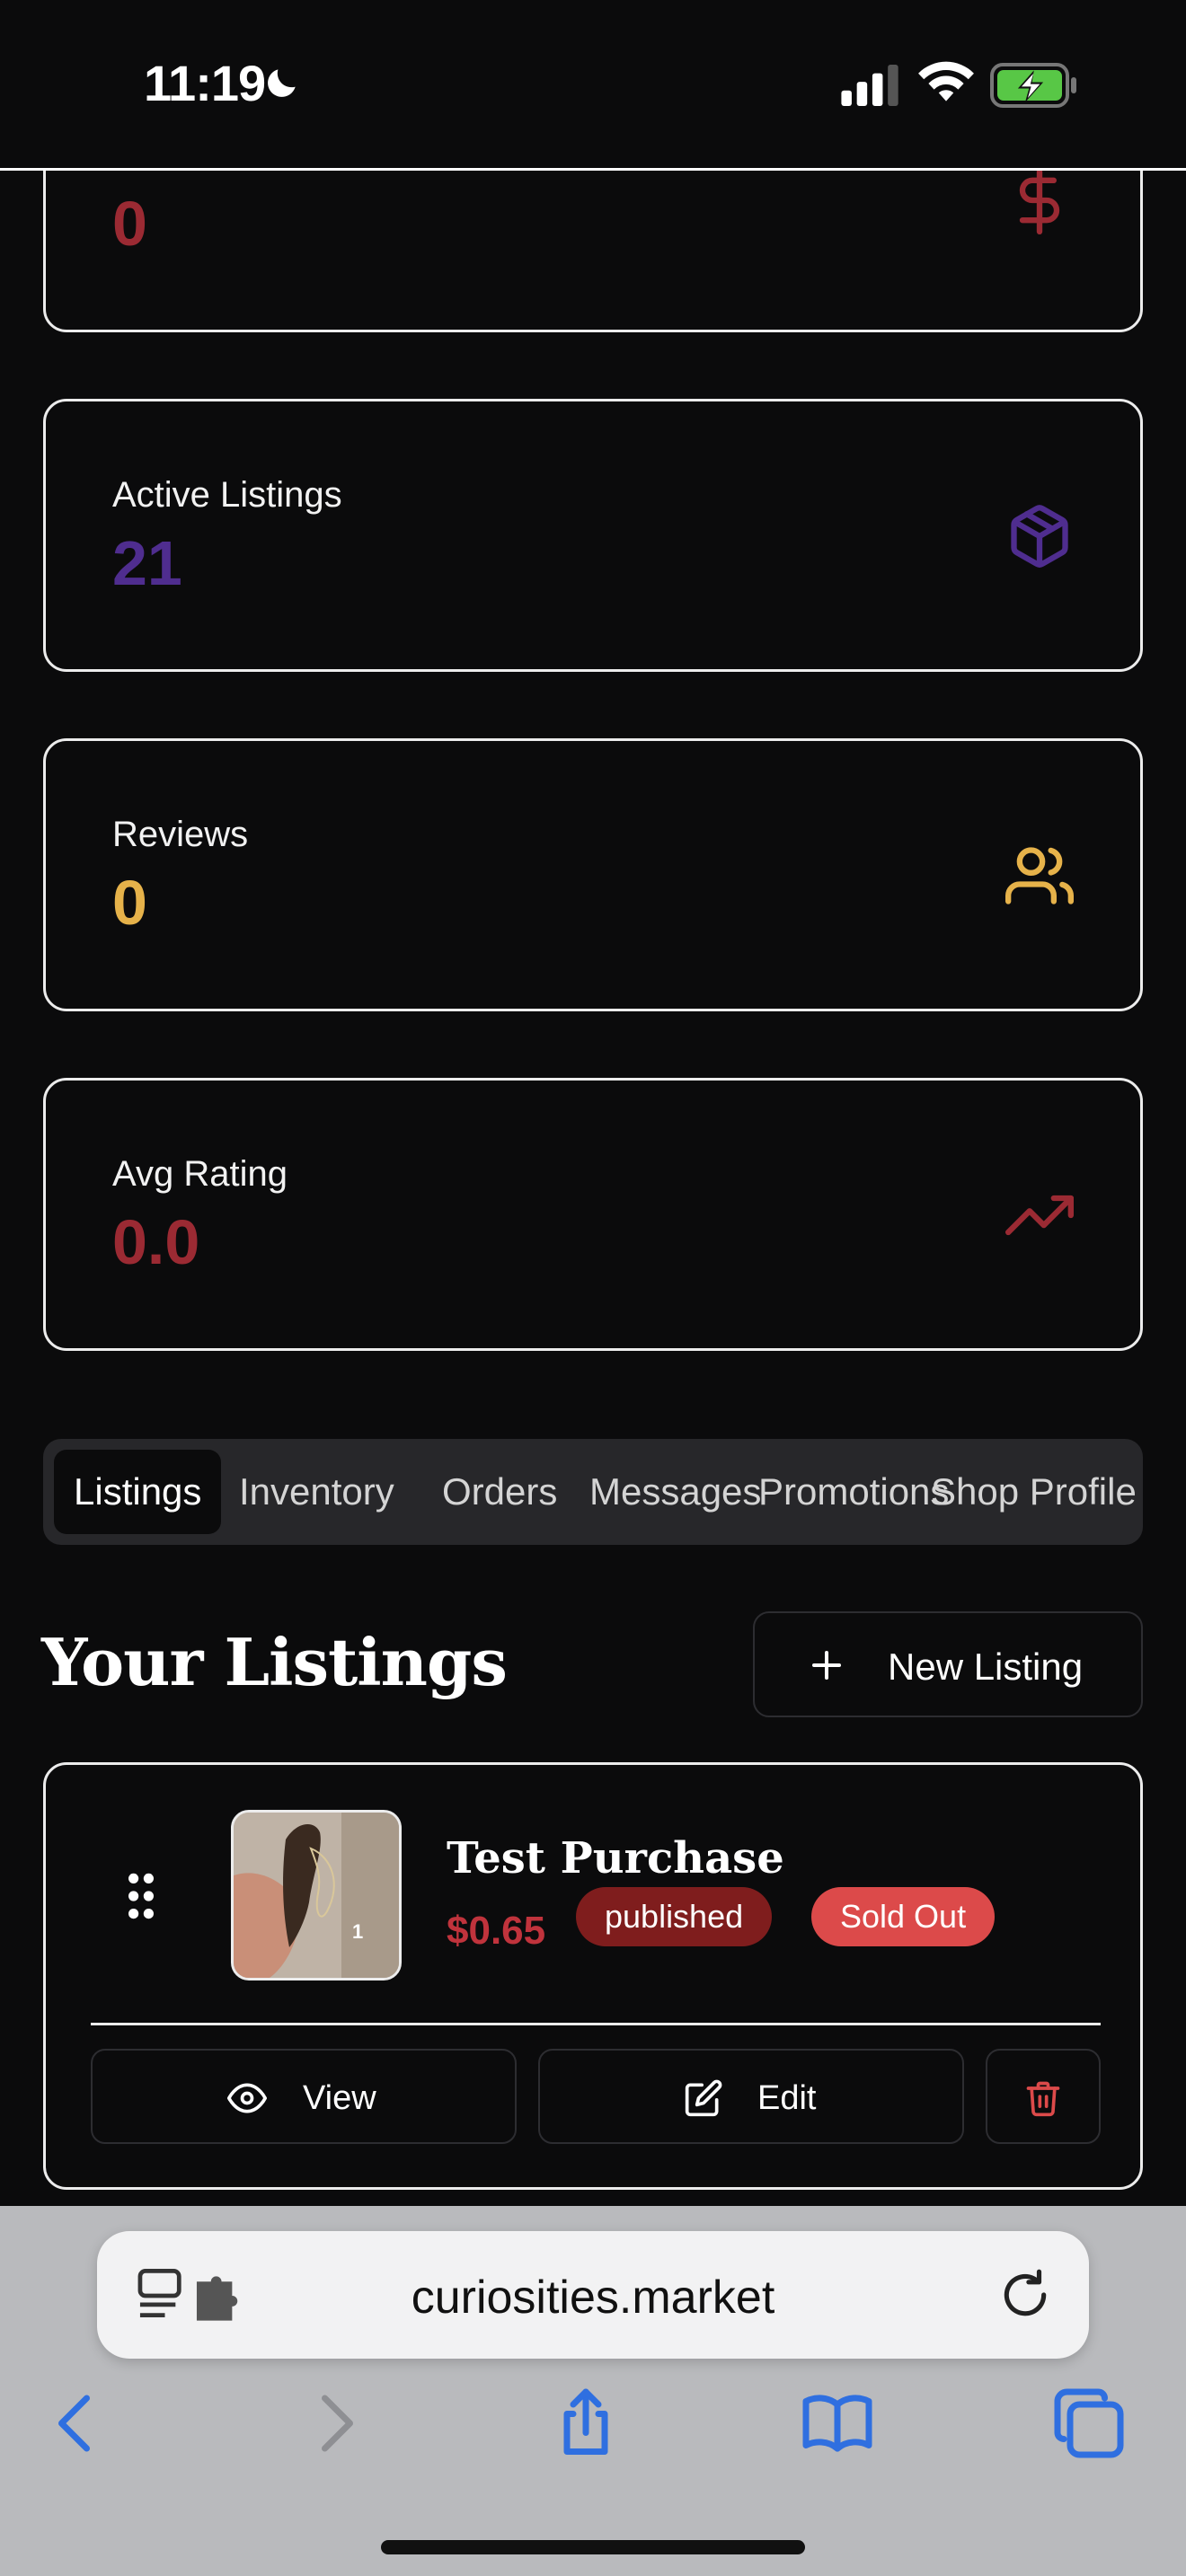 The height and width of the screenshot is (2576, 1186). What do you see at coordinates (703, 2098) in the screenshot?
I see `edit-icon` at bounding box center [703, 2098].